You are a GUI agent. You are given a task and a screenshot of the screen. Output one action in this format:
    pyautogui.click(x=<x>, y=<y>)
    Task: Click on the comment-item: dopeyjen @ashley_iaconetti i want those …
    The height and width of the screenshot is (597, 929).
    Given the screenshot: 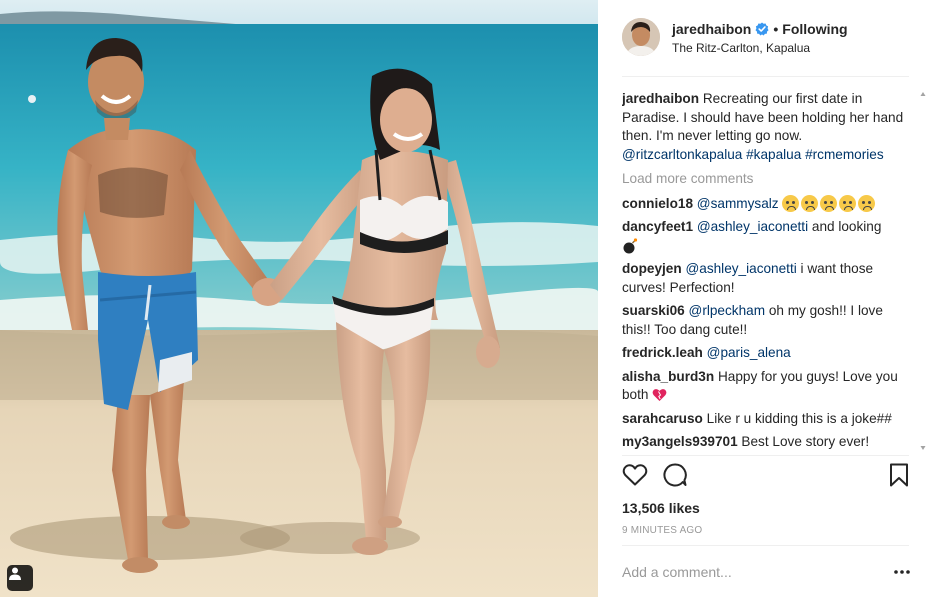 What is the action you would take?
    pyautogui.click(x=764, y=278)
    